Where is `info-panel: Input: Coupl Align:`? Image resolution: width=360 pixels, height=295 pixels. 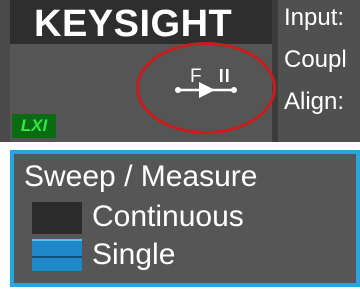
info-panel: Input: Coupl Align: is located at coordinates (319, 71).